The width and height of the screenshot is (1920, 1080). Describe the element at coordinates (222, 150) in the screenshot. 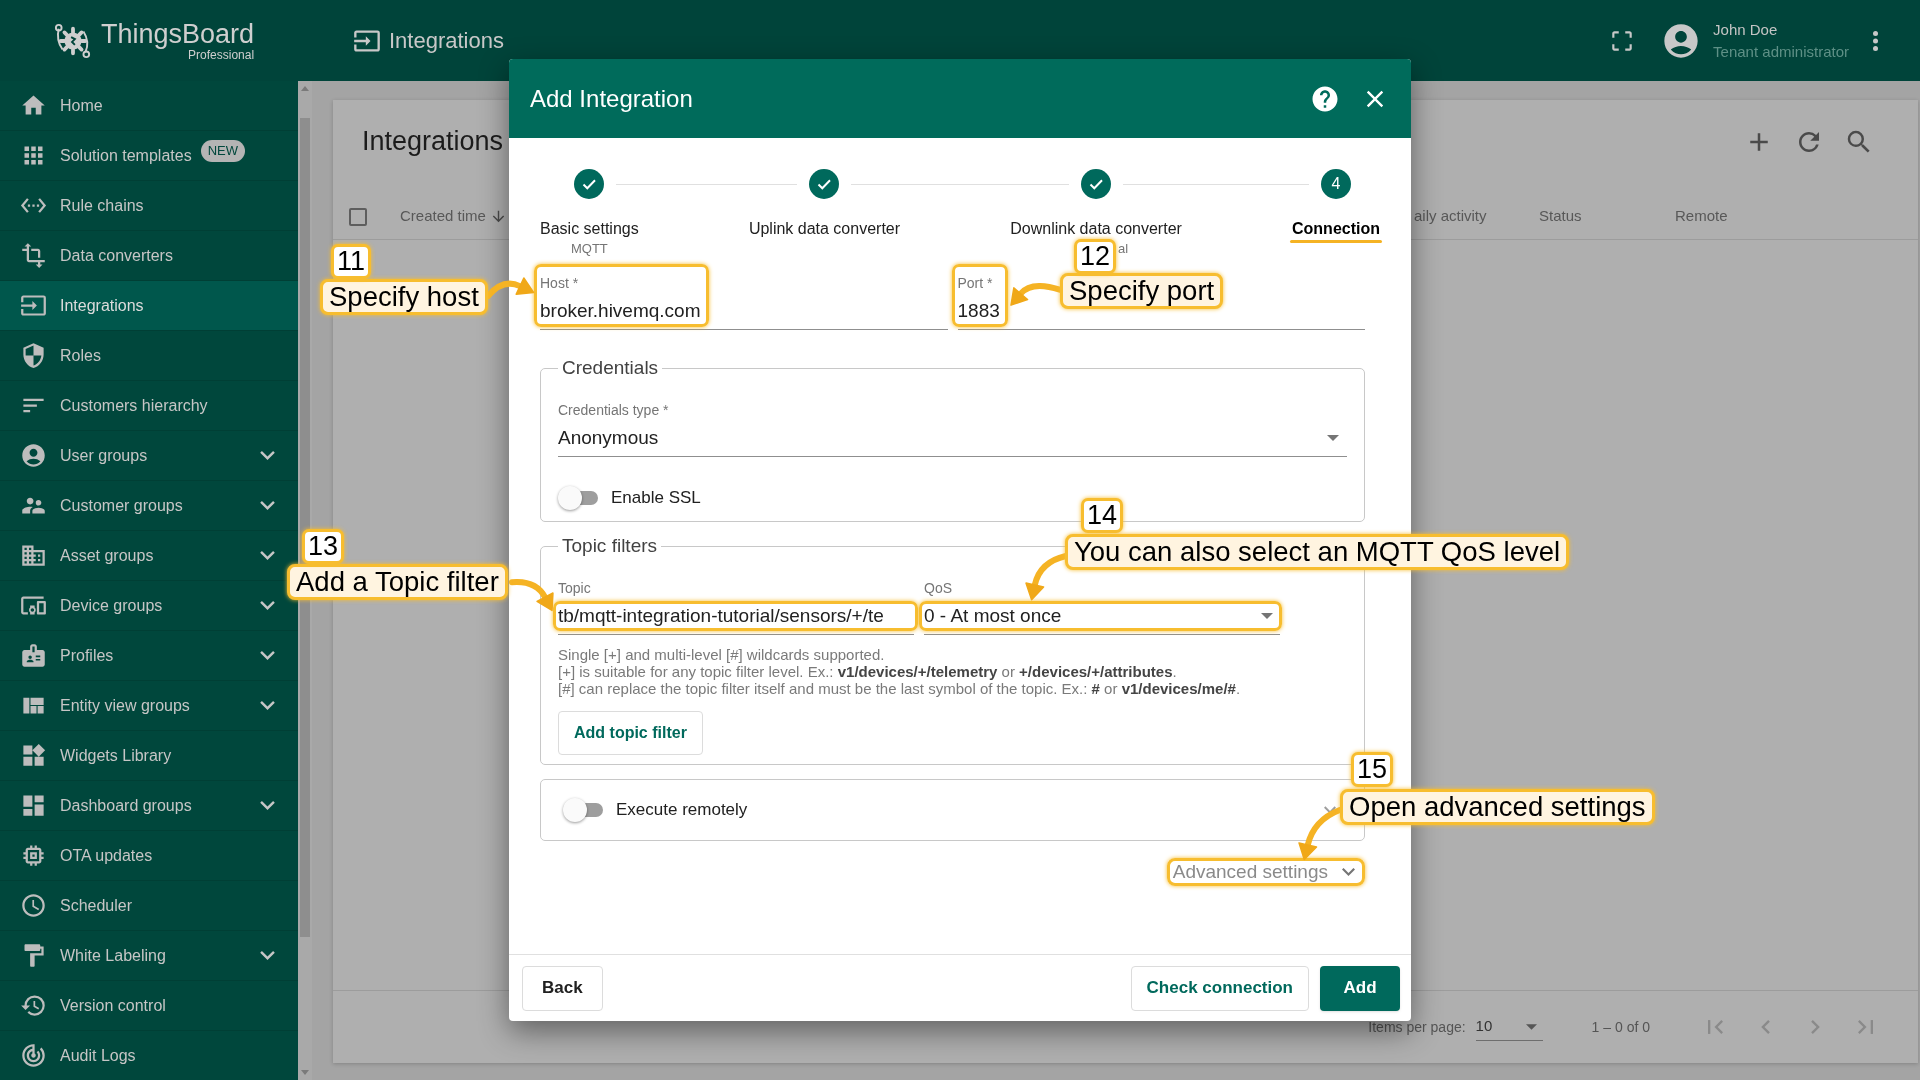

I see `new-badge: NEW` at that location.